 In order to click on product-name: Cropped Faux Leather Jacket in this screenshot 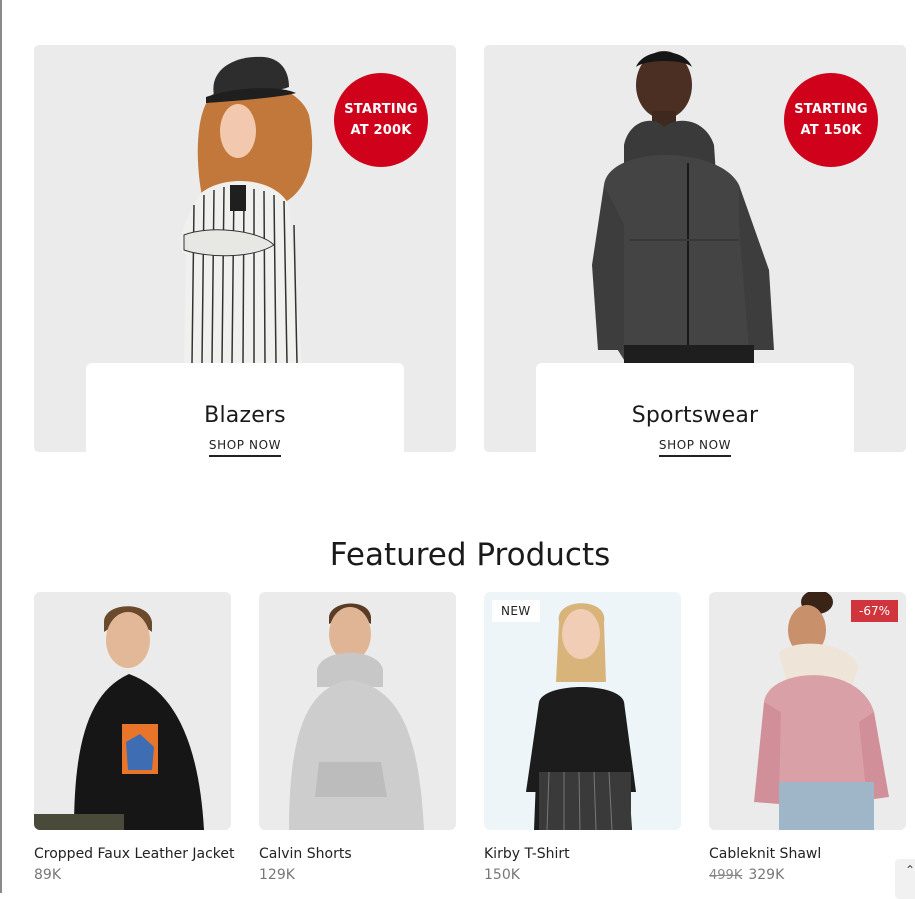, I will do `click(134, 854)`.